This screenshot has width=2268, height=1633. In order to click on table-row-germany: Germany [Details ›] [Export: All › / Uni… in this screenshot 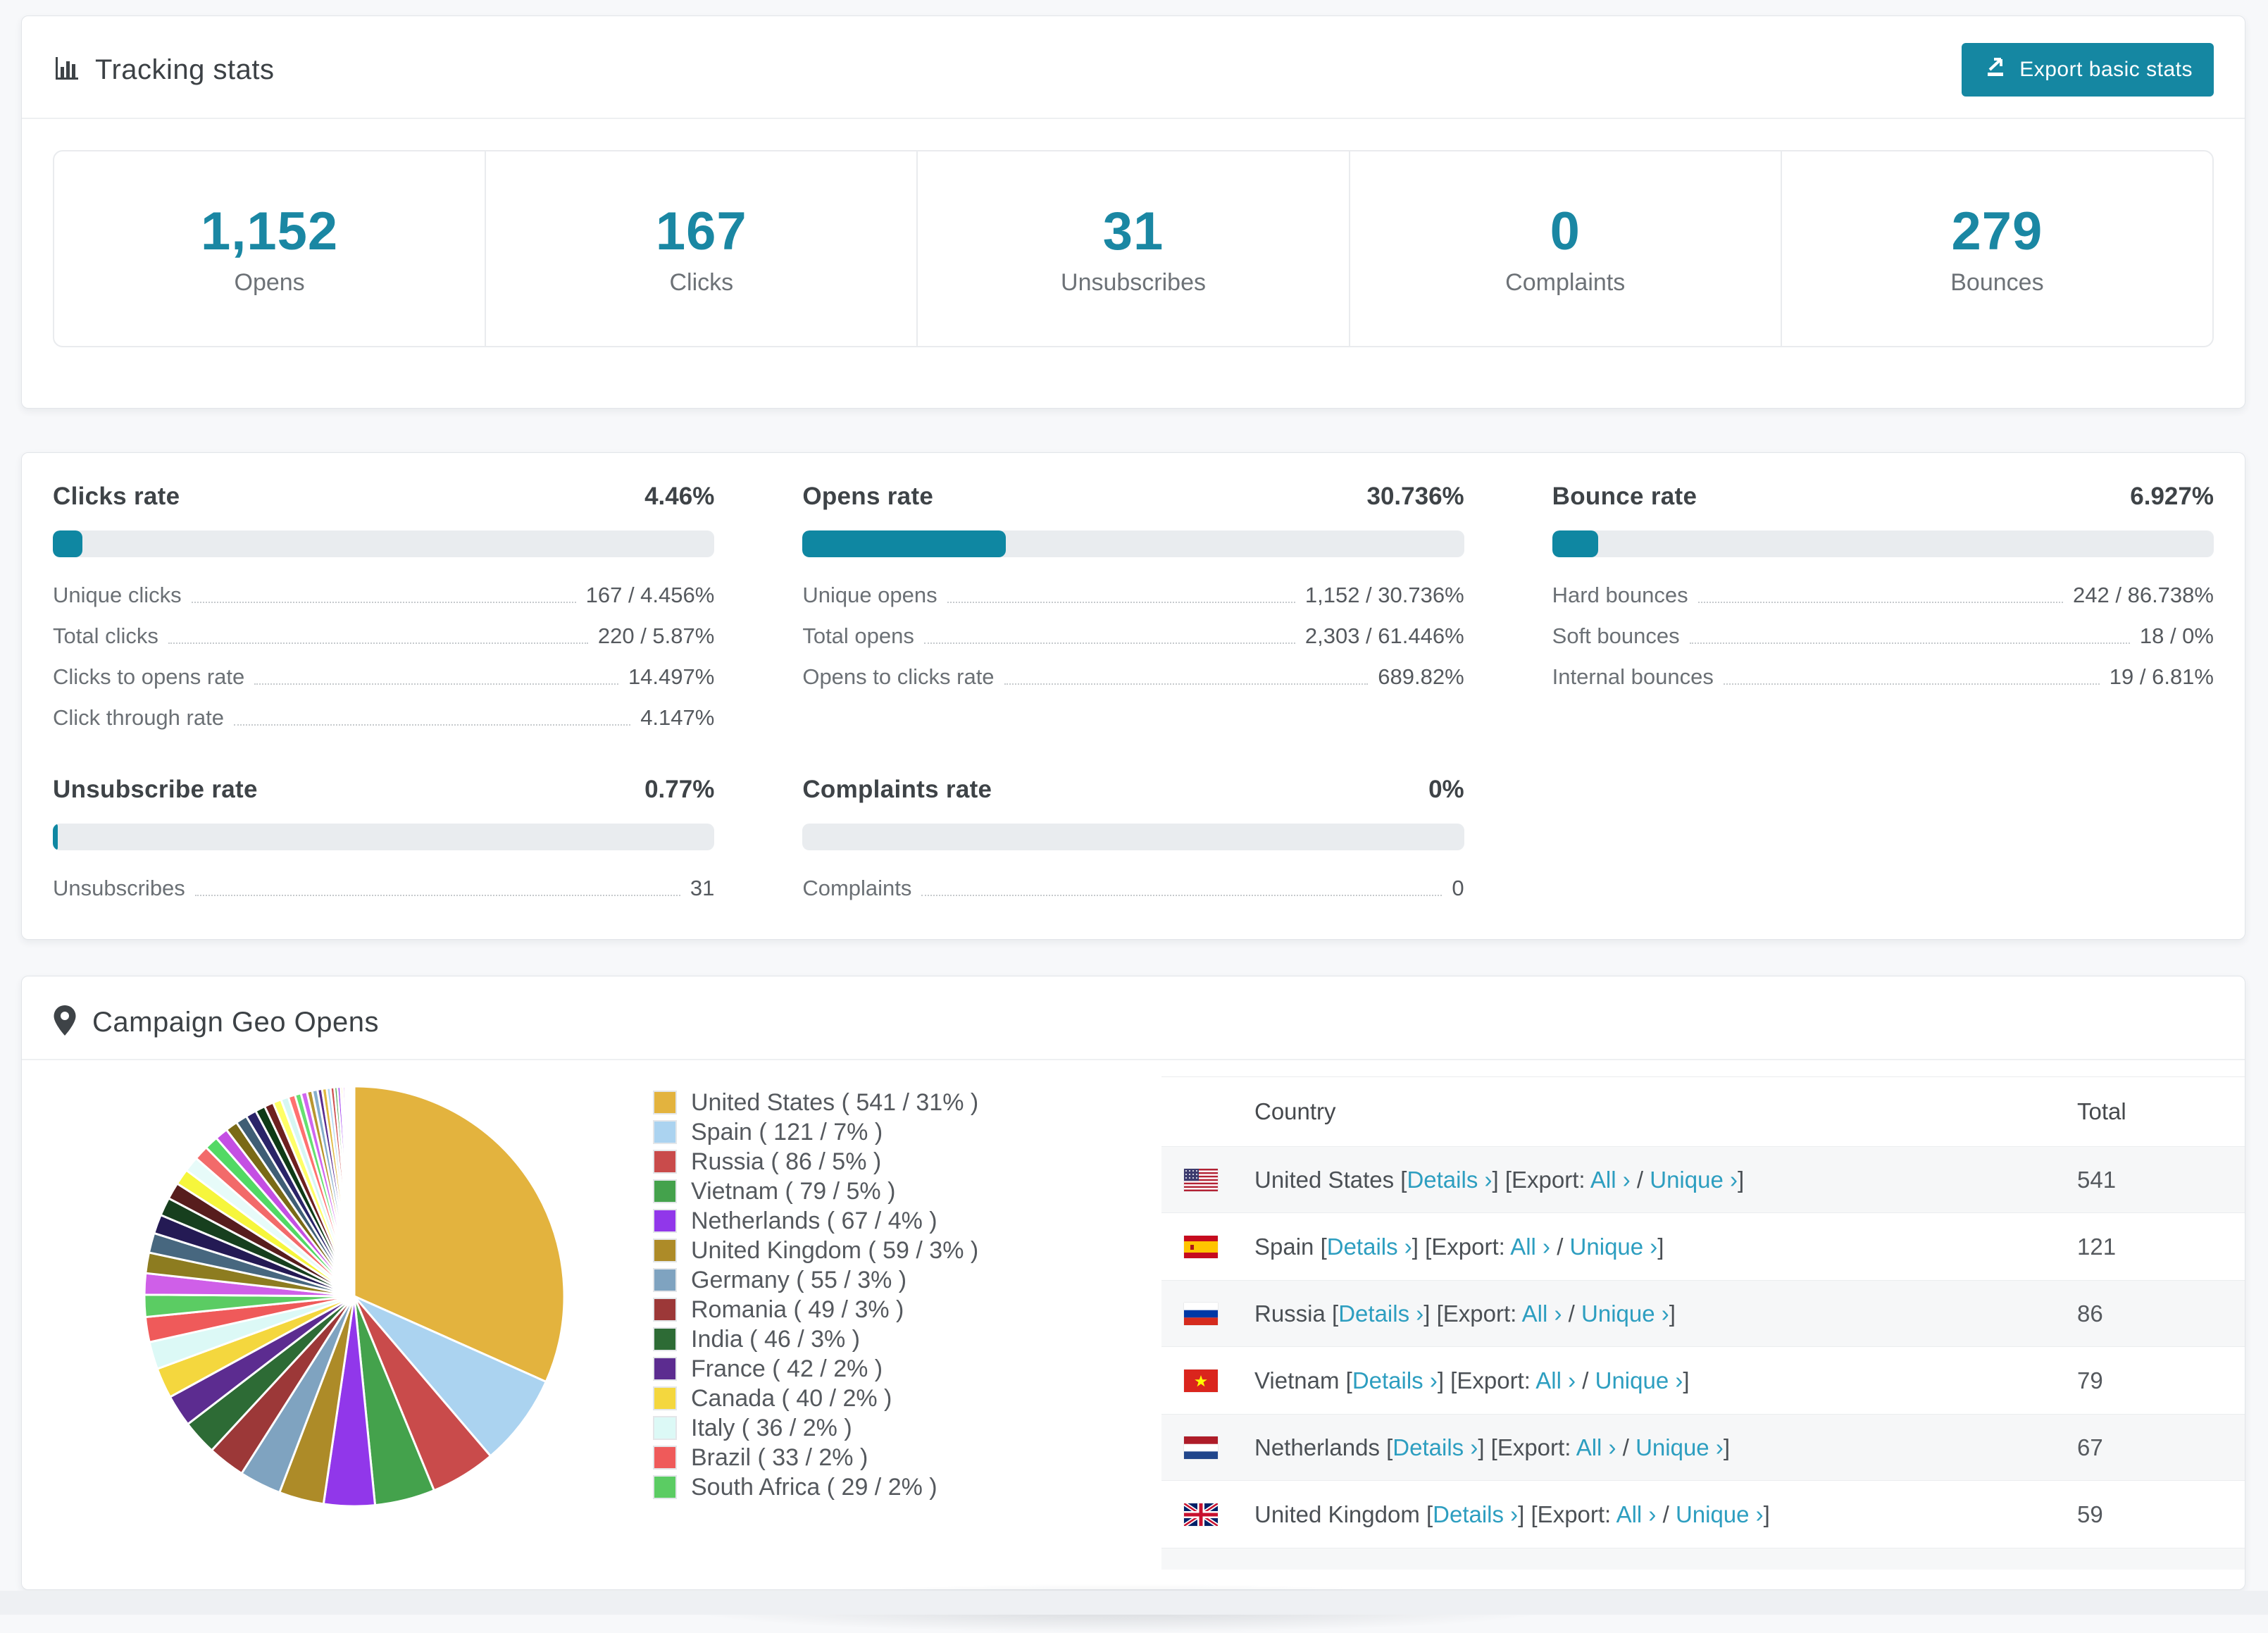, I will do `click(1703, 1559)`.